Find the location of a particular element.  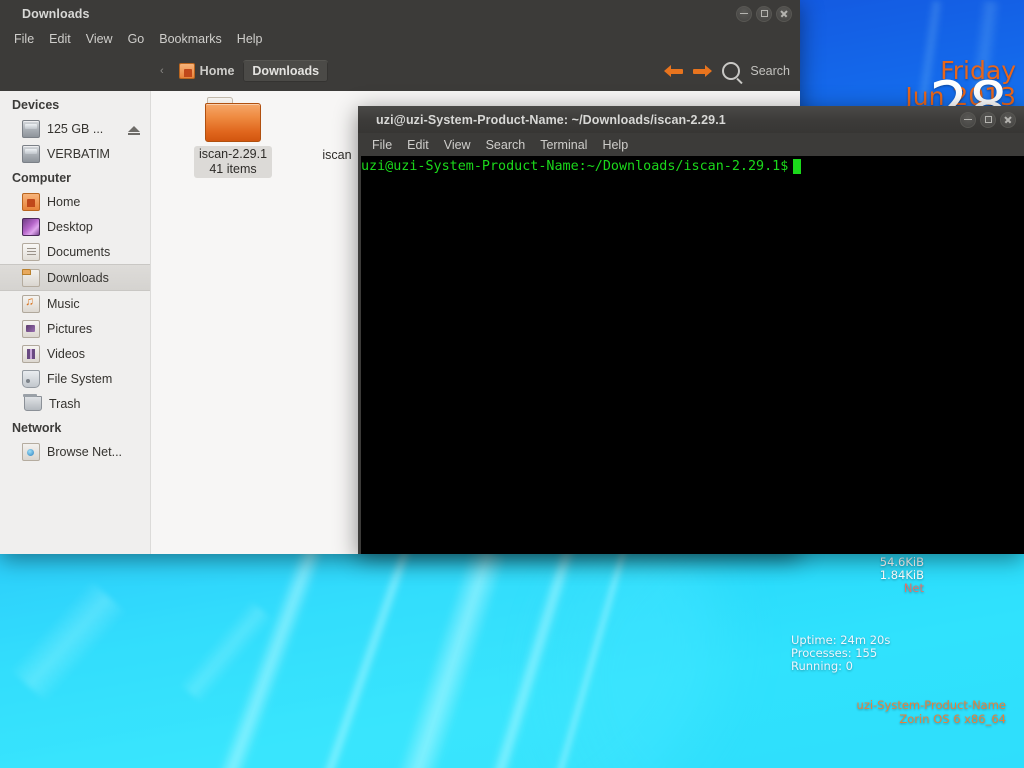

sidebar-item-label: Home is located at coordinates (64, 201).